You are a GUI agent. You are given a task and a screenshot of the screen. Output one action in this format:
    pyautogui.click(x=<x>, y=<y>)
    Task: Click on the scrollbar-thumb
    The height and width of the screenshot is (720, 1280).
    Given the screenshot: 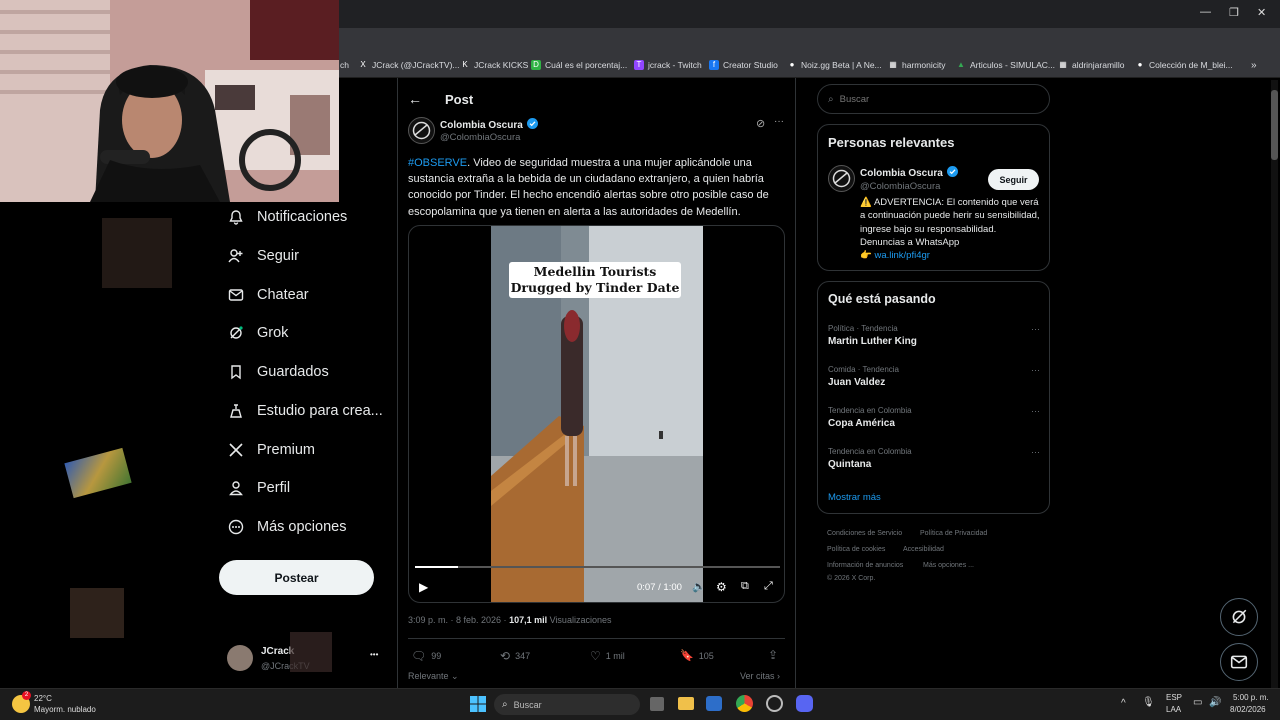 What is the action you would take?
    pyautogui.click(x=1274, y=125)
    